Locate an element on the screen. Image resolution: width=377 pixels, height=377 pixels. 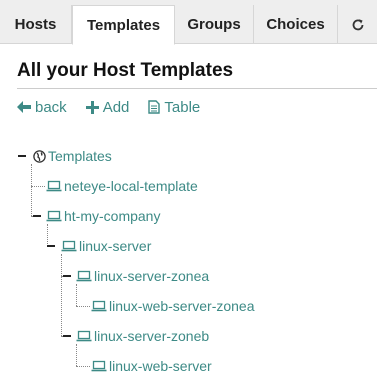
tree-node-label: neteye-local-template is located at coordinates (131, 186).